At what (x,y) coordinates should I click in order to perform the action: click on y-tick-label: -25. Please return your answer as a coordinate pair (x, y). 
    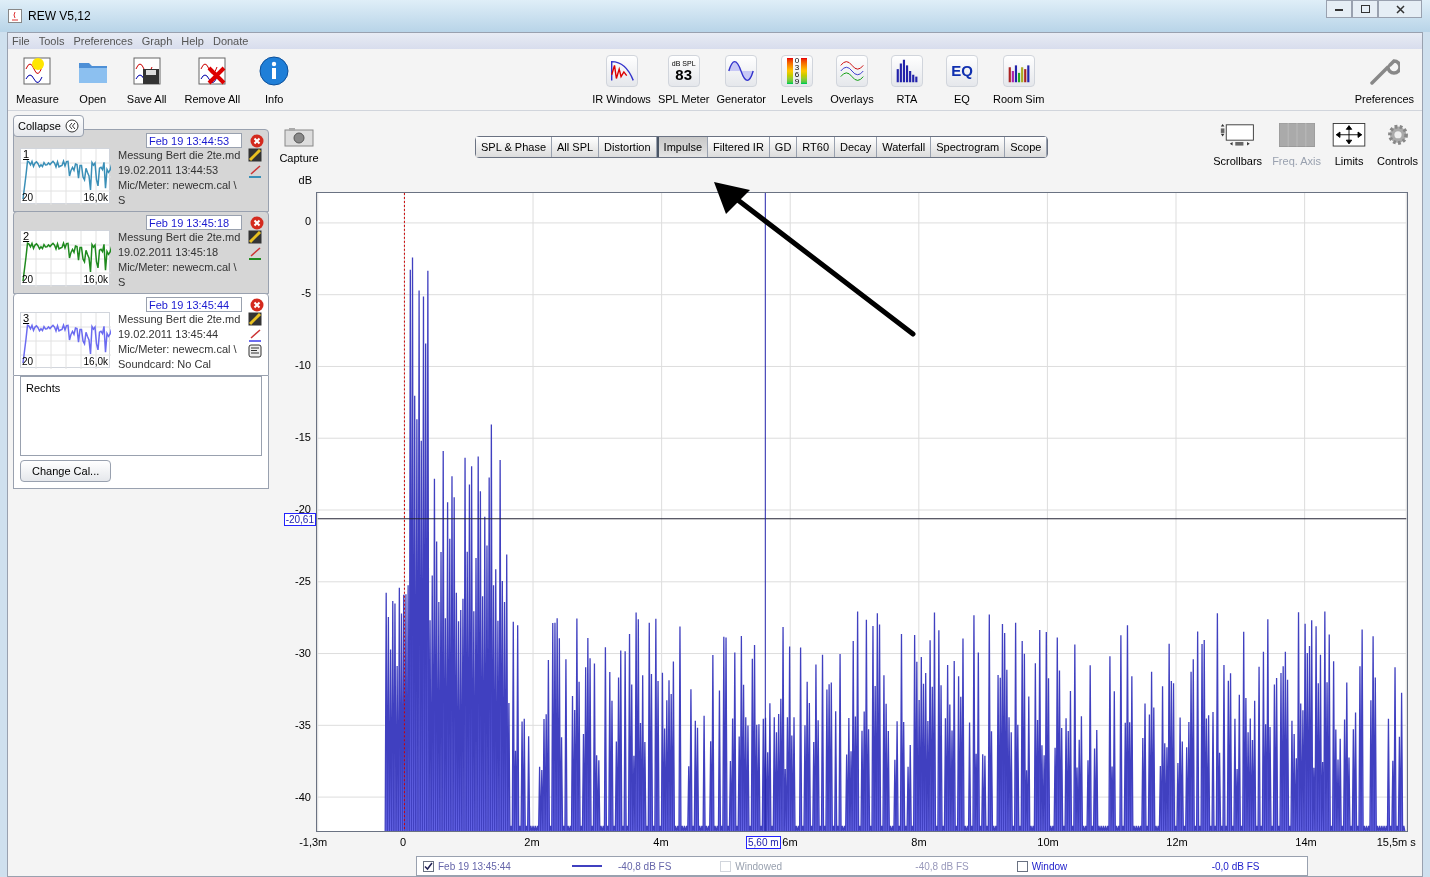
    Looking at the image, I should click on (303, 581).